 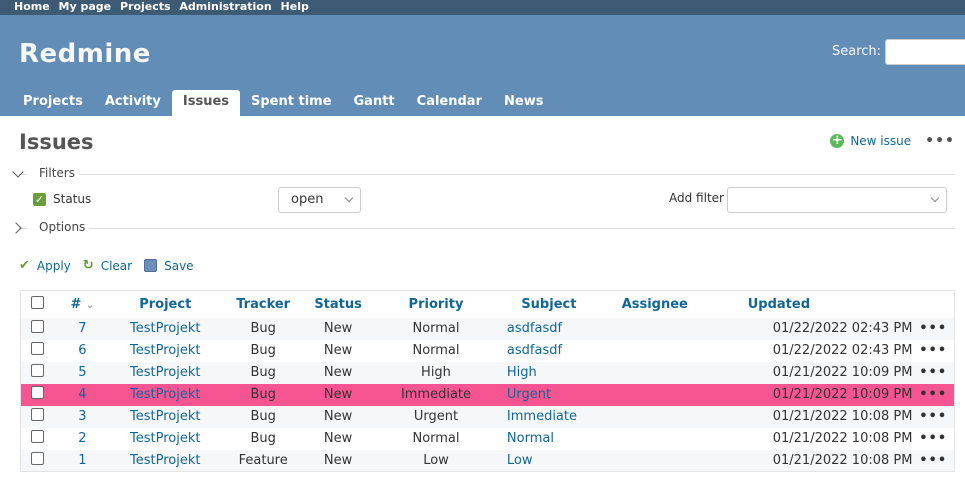 I want to click on column-project: Project, so click(x=165, y=304).